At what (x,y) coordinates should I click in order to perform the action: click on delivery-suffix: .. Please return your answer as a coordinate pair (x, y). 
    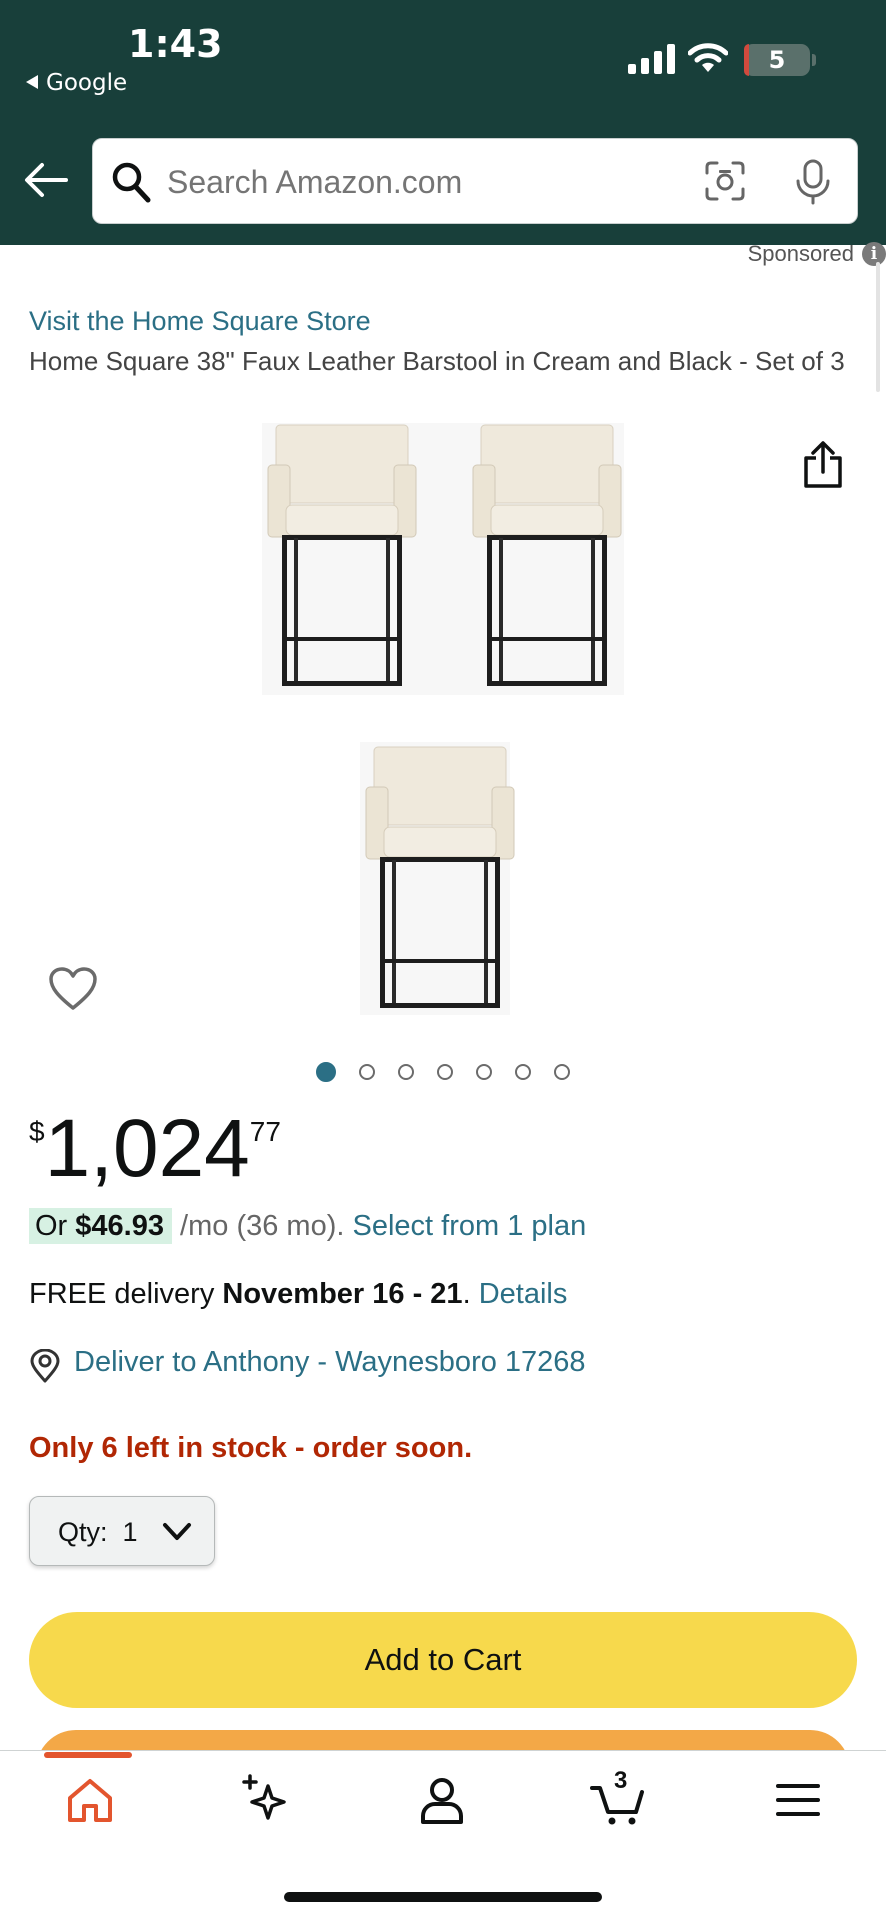
    Looking at the image, I should click on (470, 1294).